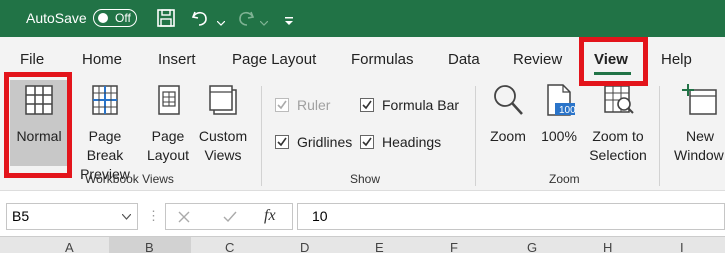 This screenshot has height=253, width=725. Describe the element at coordinates (289, 22) in the screenshot. I see `customize-toolbar-icon` at that location.